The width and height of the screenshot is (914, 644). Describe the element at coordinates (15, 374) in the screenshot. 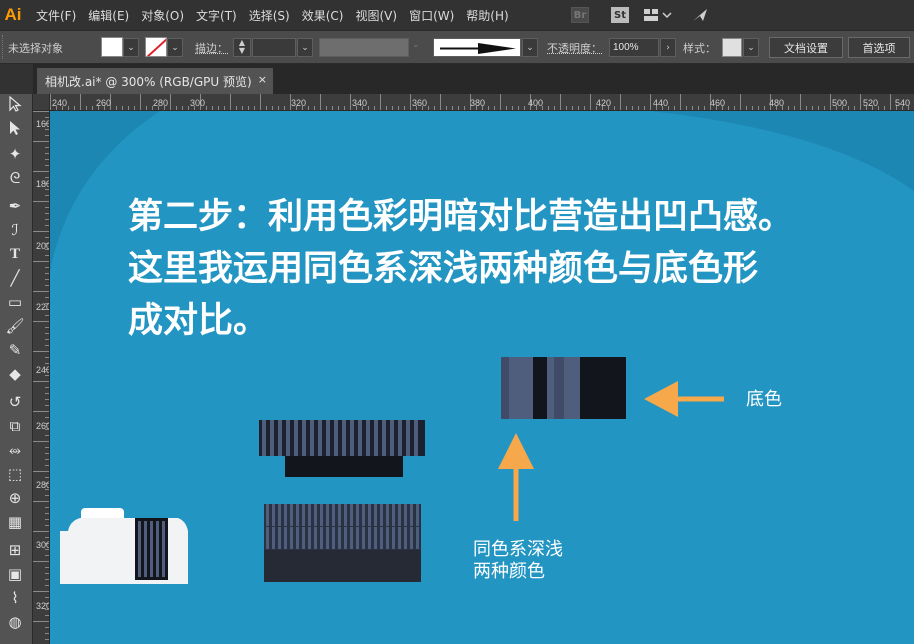

I see `eraser-tool-icon: ◆` at that location.